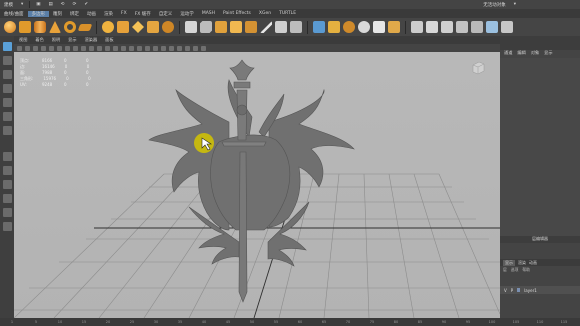 This screenshot has height=326, width=580. I want to click on camera-attributes-icon, so click(27, 48).